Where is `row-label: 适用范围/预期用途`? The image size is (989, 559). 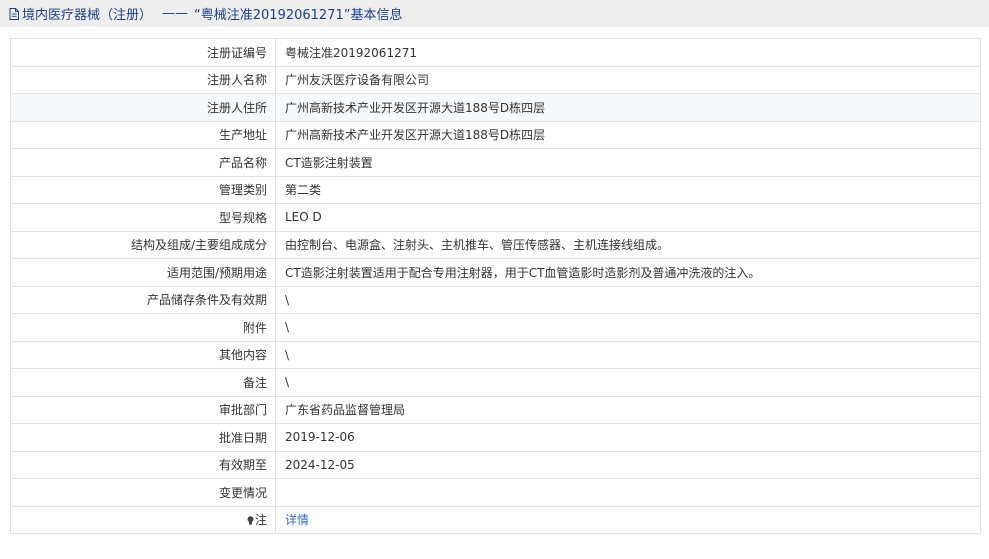
row-label: 适用范围/预期用途 is located at coordinates (143, 272).